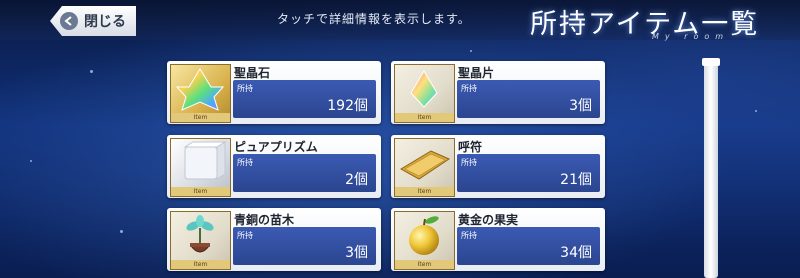  What do you see at coordinates (424, 235) in the screenshot?
I see `golden-fruit-icon` at bounding box center [424, 235].